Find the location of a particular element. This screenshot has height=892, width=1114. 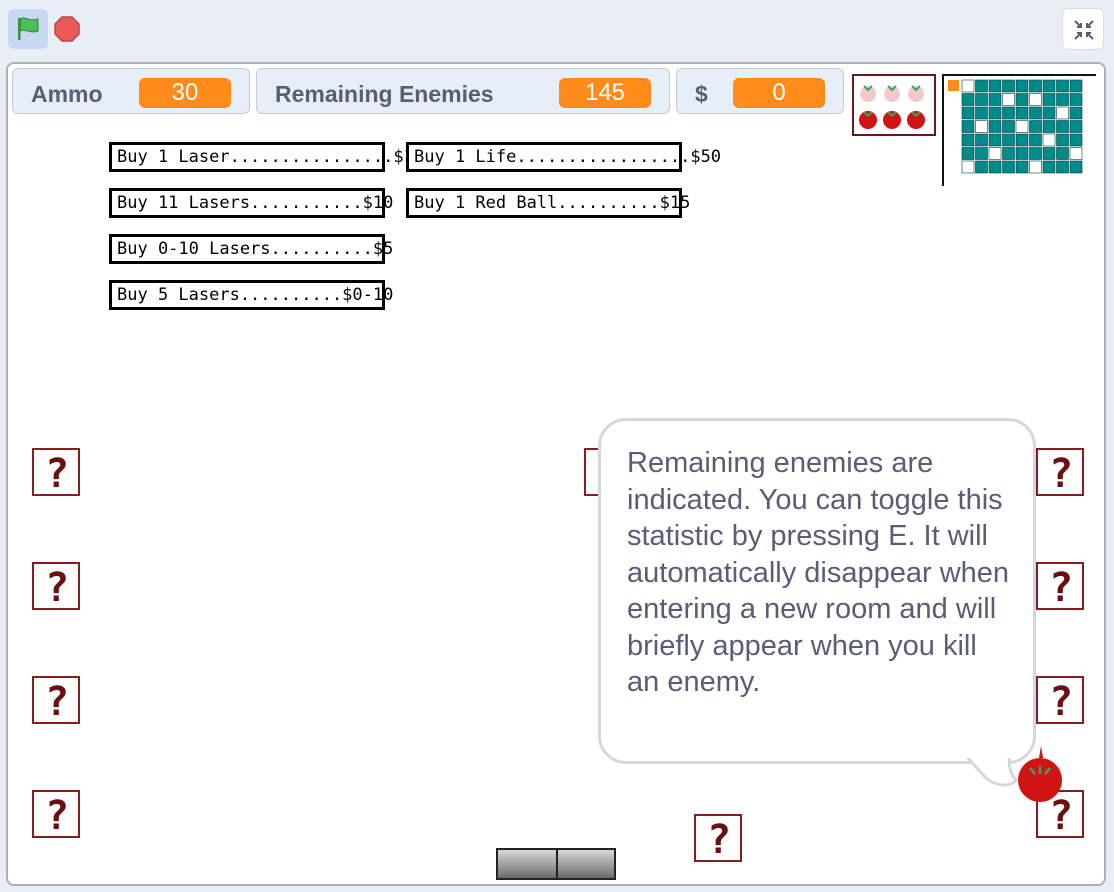

money-monitor: $ 0 is located at coordinates (760, 91).